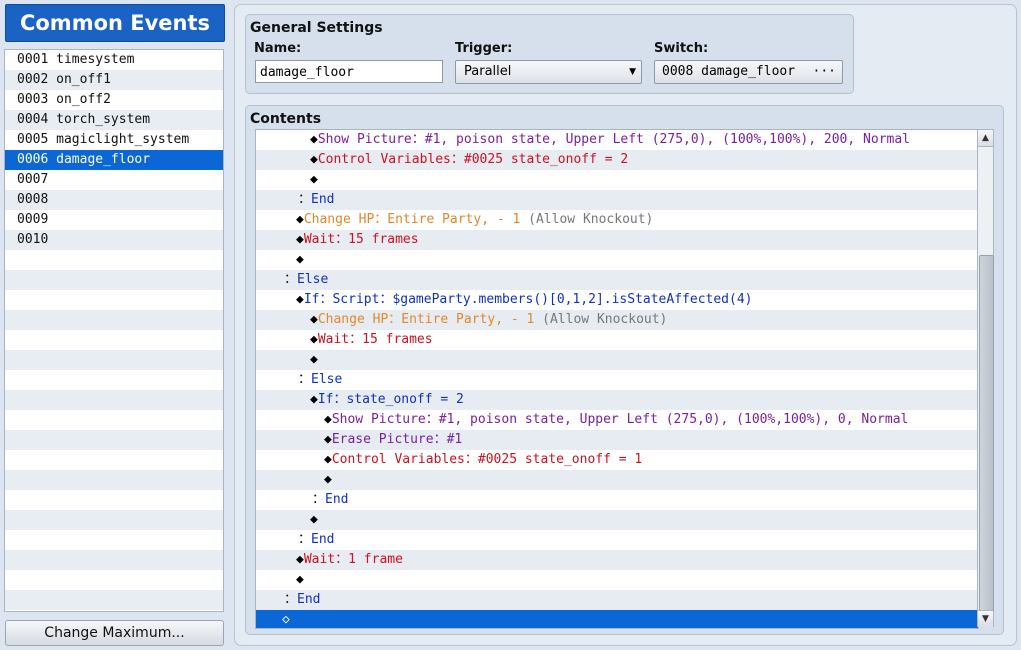 This screenshot has width=1021, height=650. What do you see at coordinates (278, 48) in the screenshot?
I see `name-label: Name:` at bounding box center [278, 48].